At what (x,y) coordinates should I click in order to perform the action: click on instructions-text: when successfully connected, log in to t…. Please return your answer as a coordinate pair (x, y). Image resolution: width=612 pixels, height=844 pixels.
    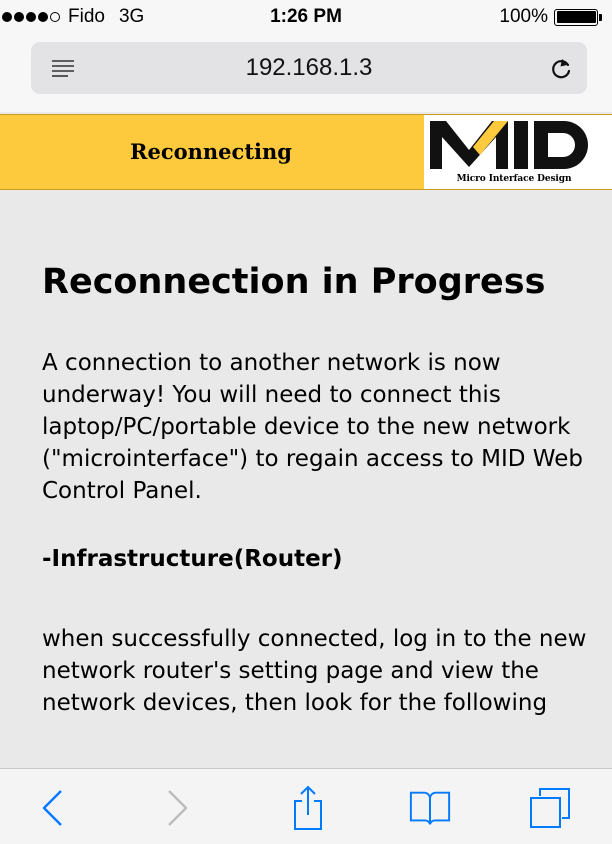
    Looking at the image, I should click on (314, 671).